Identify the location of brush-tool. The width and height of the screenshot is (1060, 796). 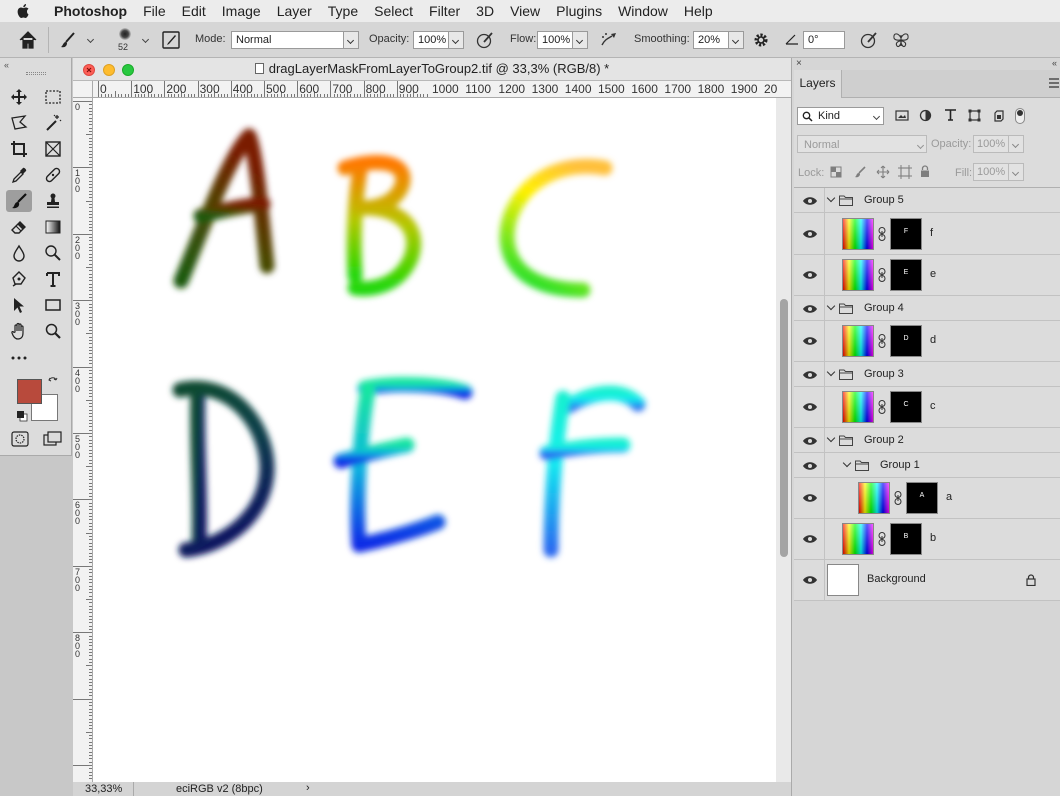
(19, 201).